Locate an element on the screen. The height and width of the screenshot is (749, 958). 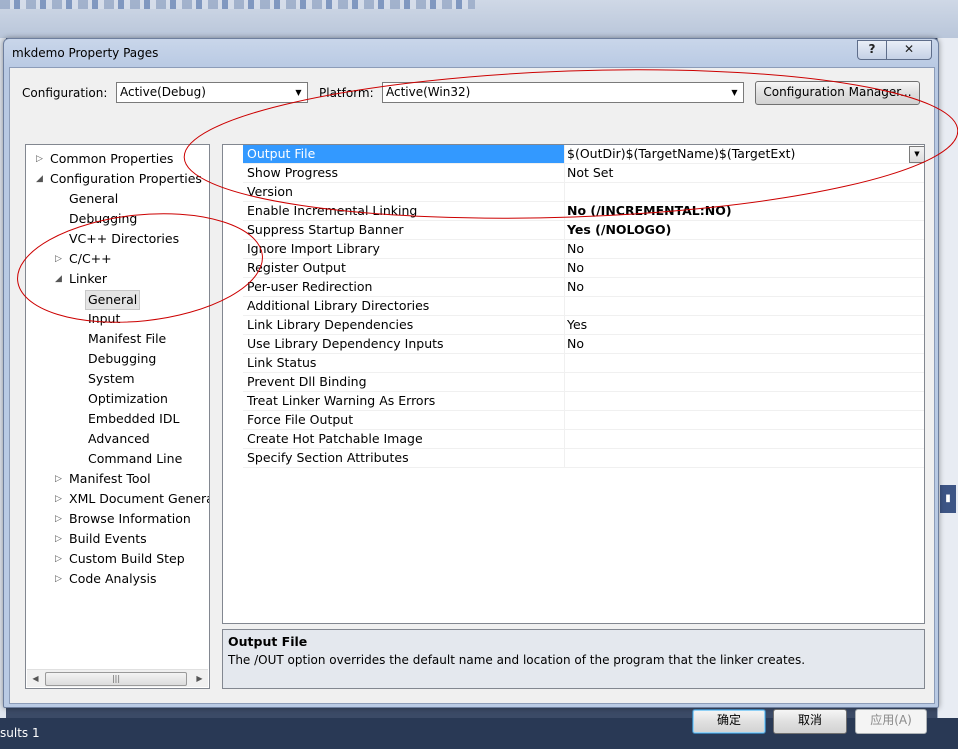
tree-item: ▷ Common Properties is located at coordinates (117, 159).